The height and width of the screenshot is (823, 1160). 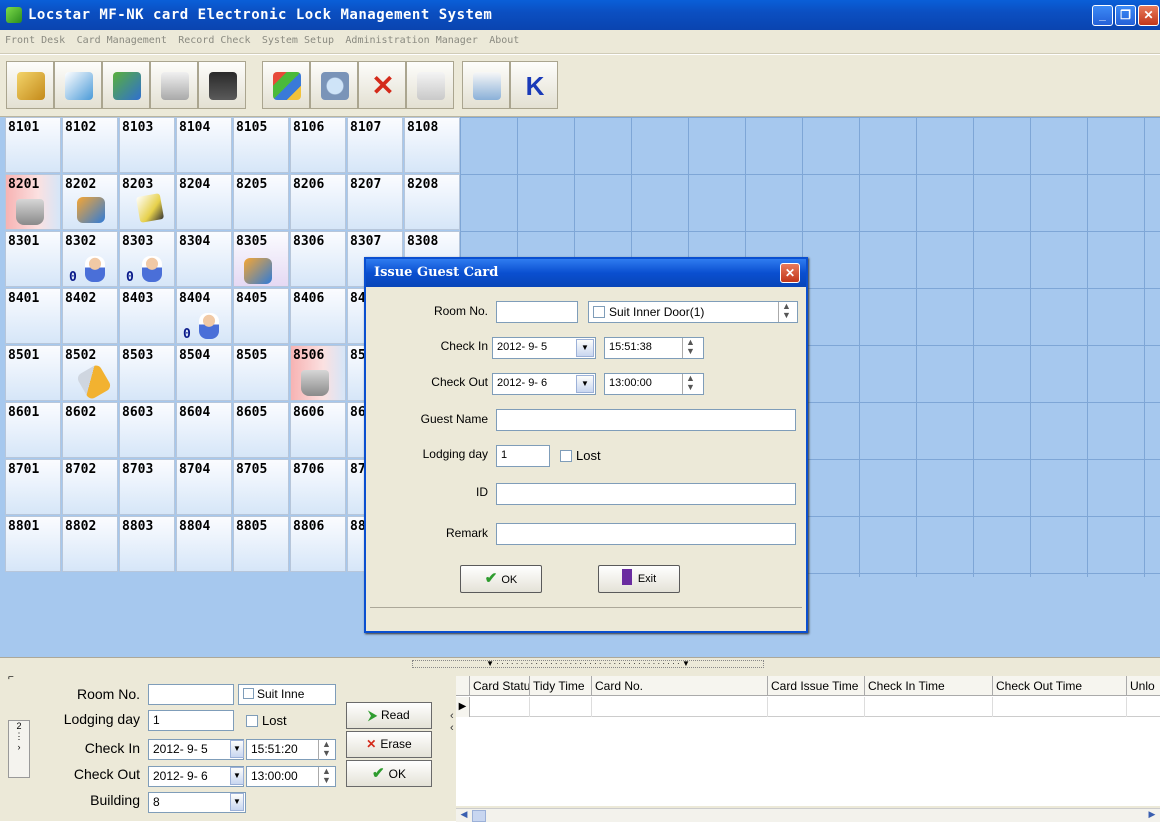 What do you see at coordinates (30, 85) in the screenshot?
I see `toolbar-search-button` at bounding box center [30, 85].